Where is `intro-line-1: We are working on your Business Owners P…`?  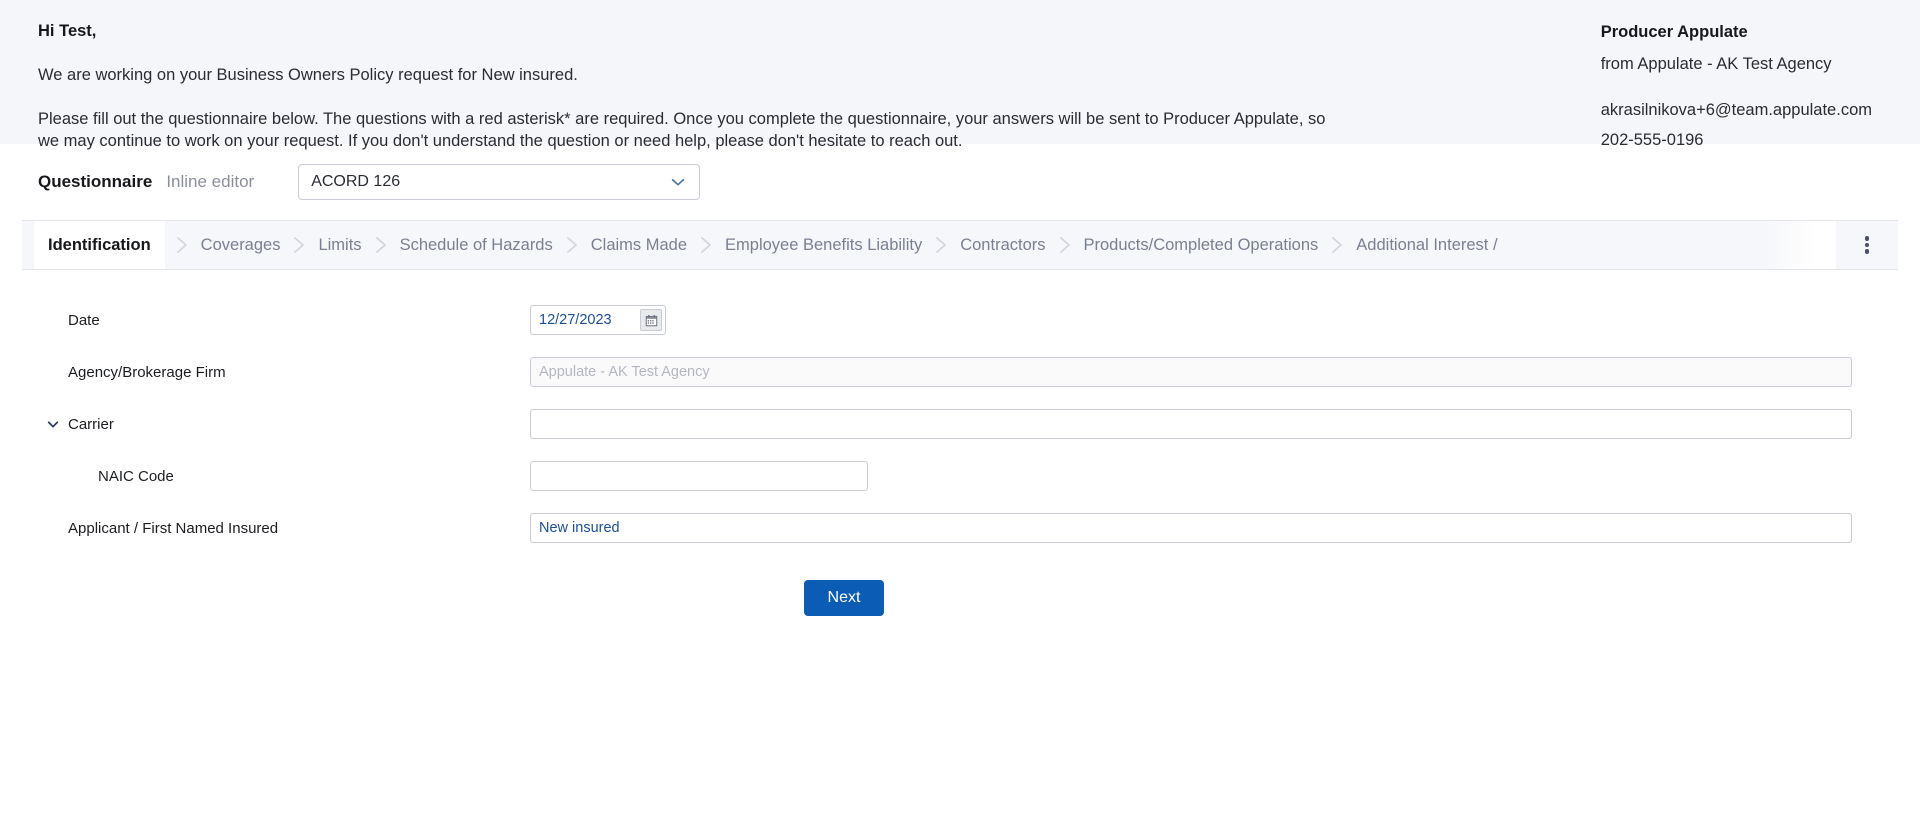
intro-line-1: We are working on your Business Owners P… is located at coordinates (308, 74).